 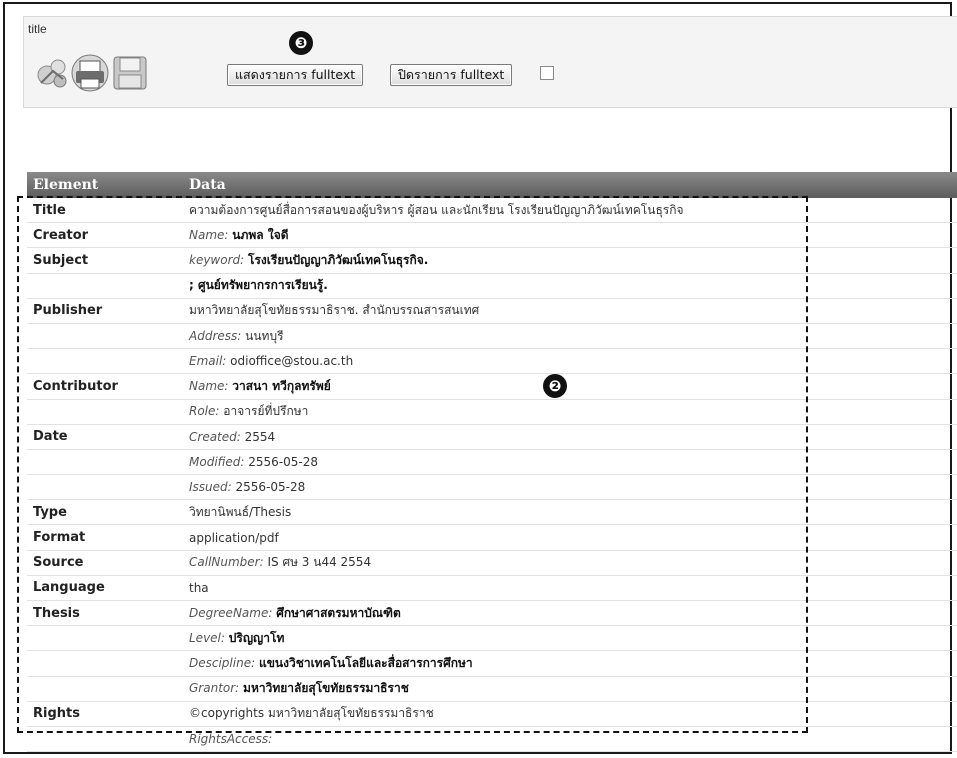 What do you see at coordinates (570, 437) in the screenshot?
I see `data-cell: Created: 2554` at bounding box center [570, 437].